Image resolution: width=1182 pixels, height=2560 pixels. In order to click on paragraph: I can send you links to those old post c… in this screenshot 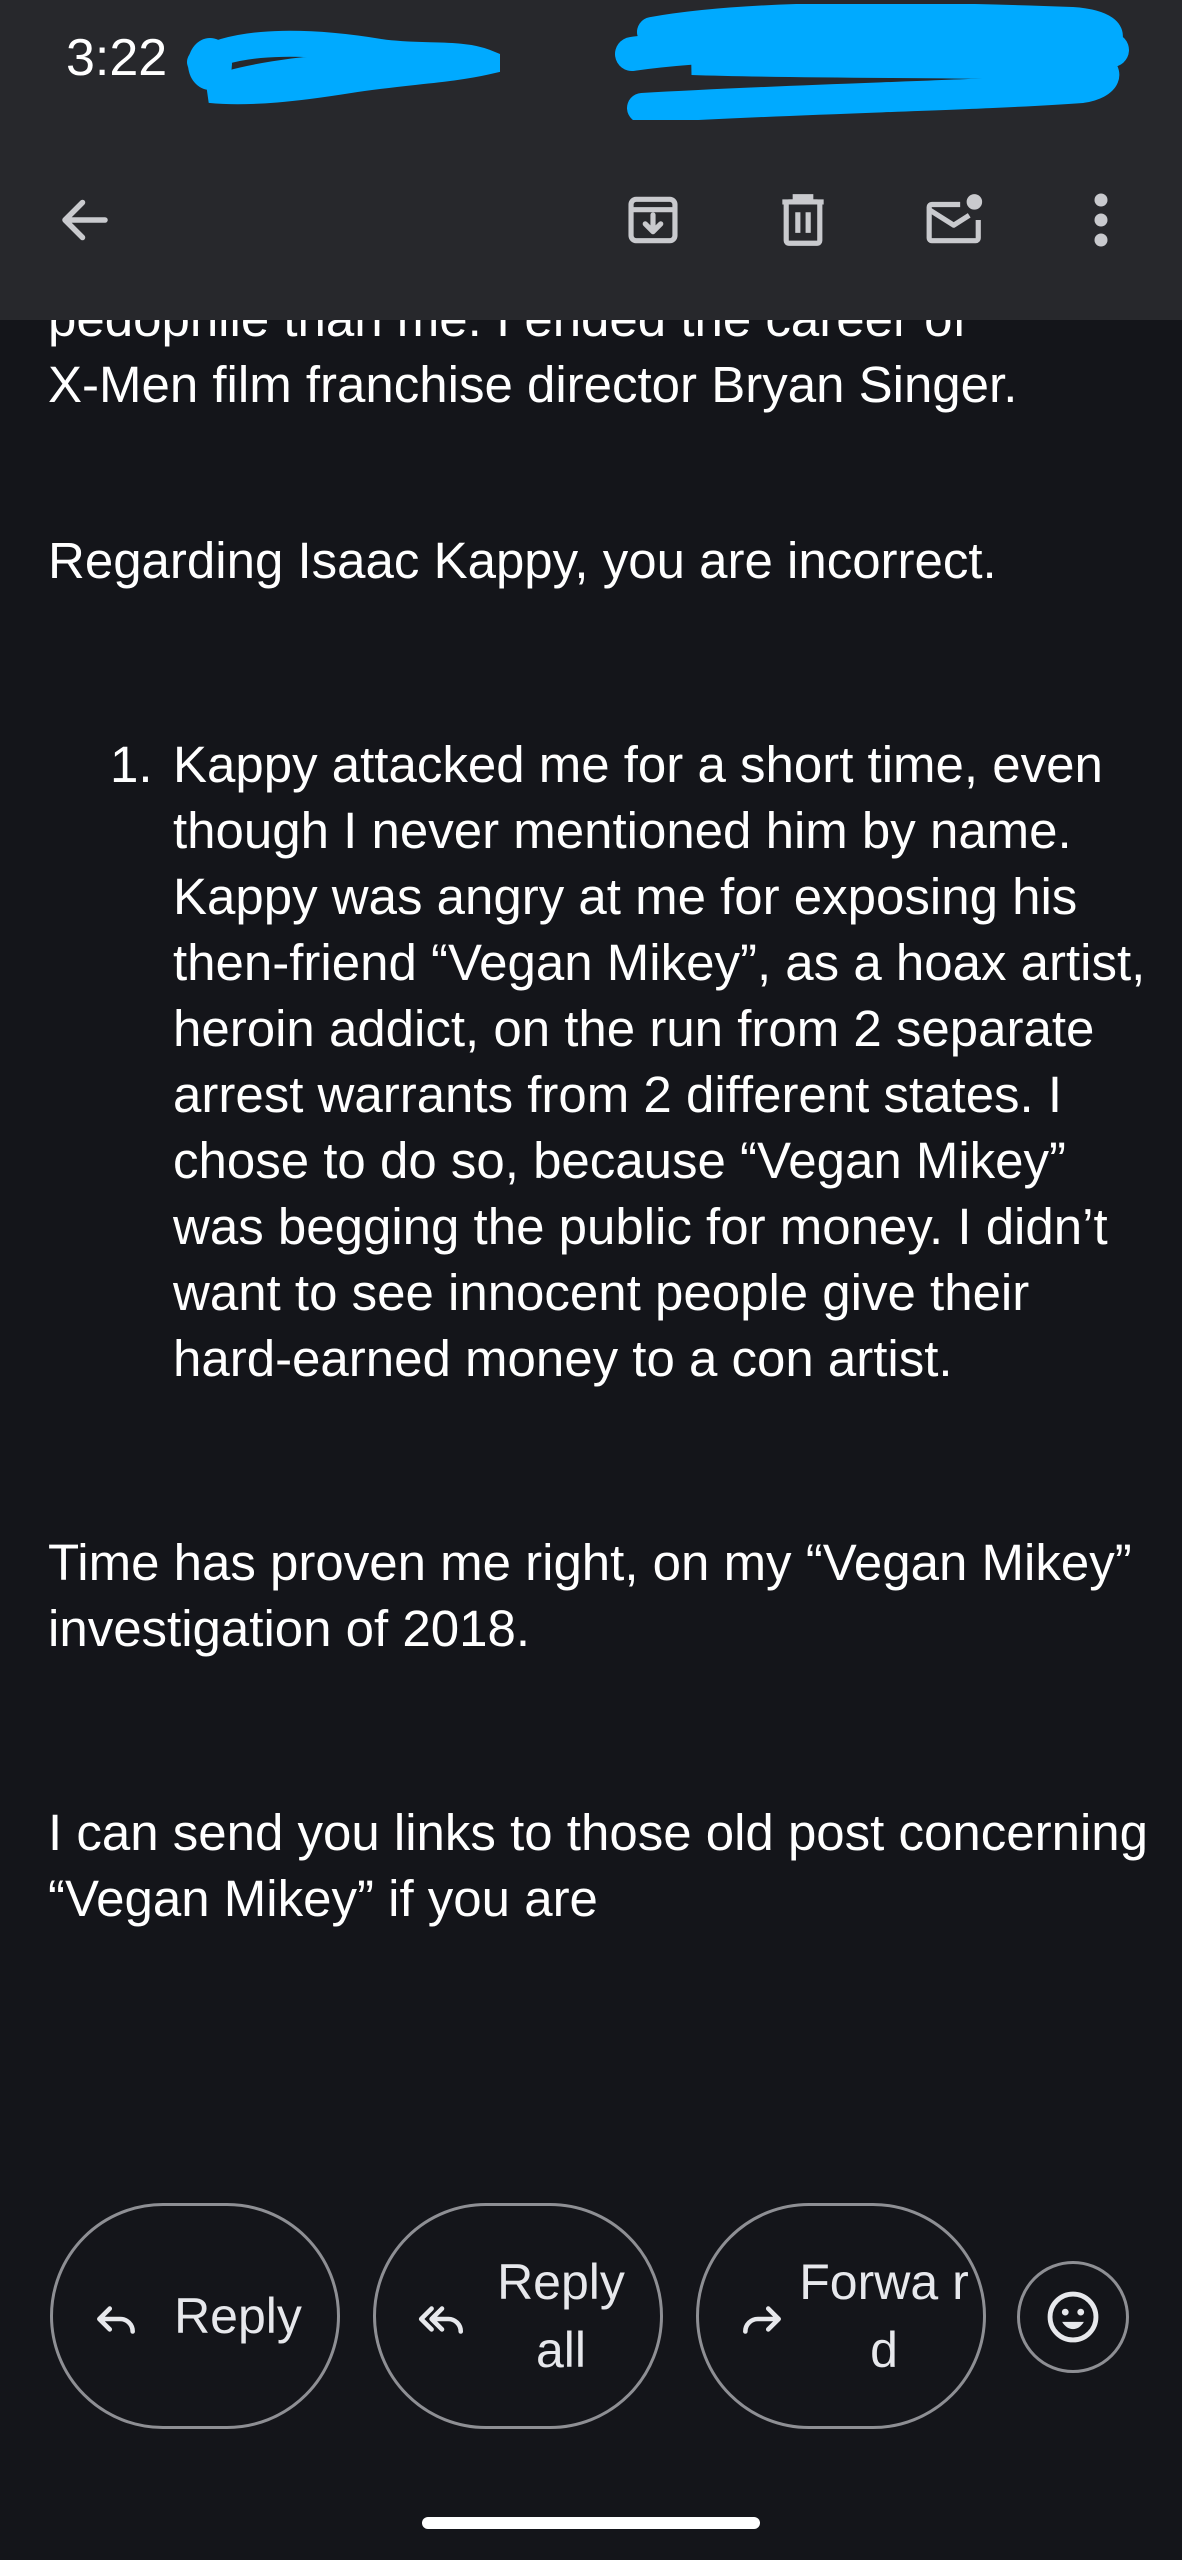, I will do `click(598, 1865)`.